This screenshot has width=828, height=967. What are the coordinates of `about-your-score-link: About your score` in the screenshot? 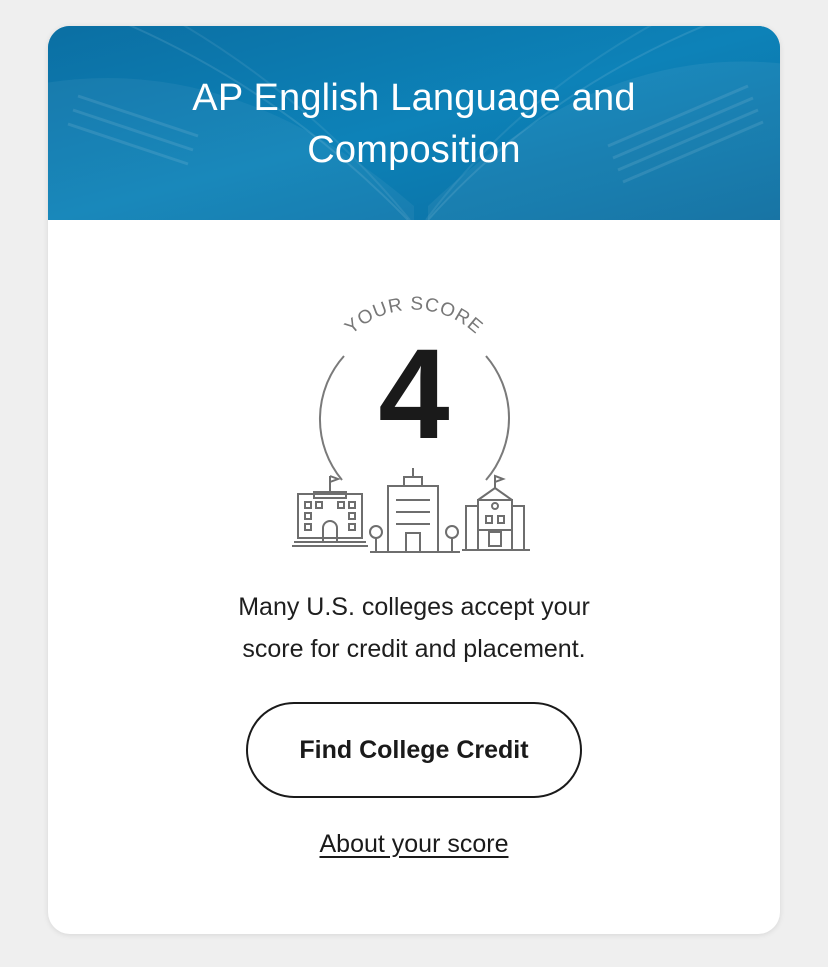 It's located at (414, 844).